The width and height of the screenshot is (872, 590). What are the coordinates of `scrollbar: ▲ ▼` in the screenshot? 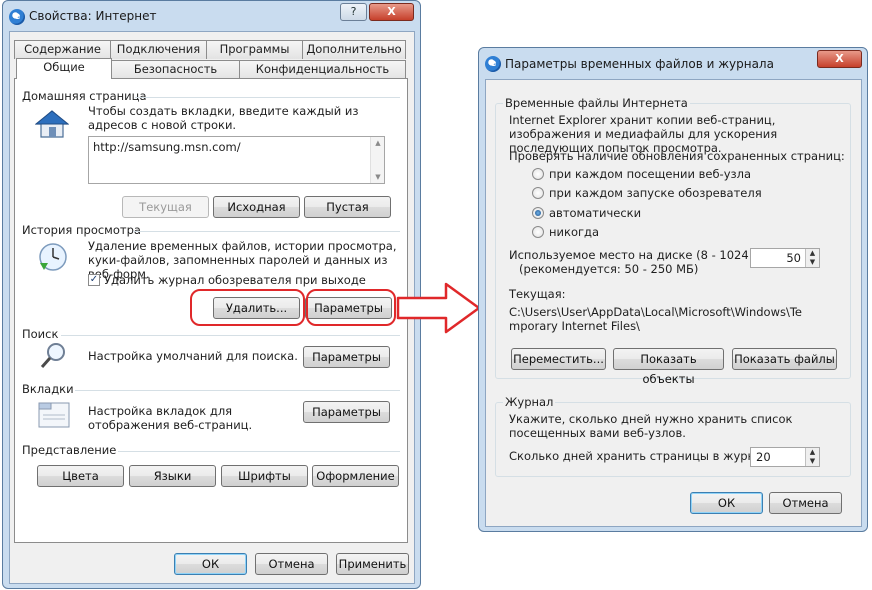 It's located at (377, 160).